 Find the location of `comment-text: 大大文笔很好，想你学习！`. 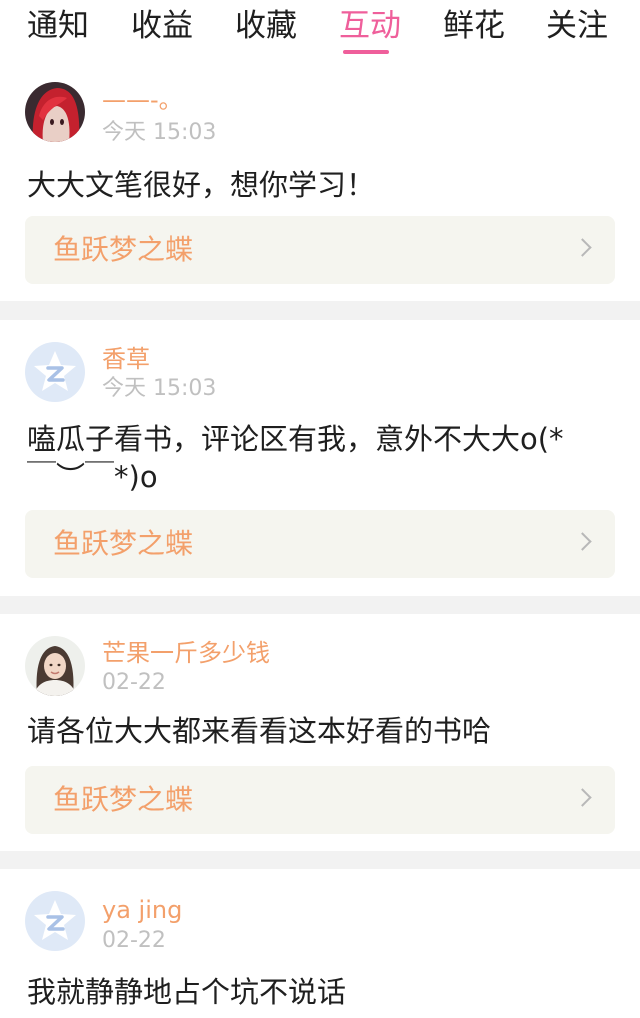

comment-text: 大大文笔很好，想你学习！ is located at coordinates (201, 185).